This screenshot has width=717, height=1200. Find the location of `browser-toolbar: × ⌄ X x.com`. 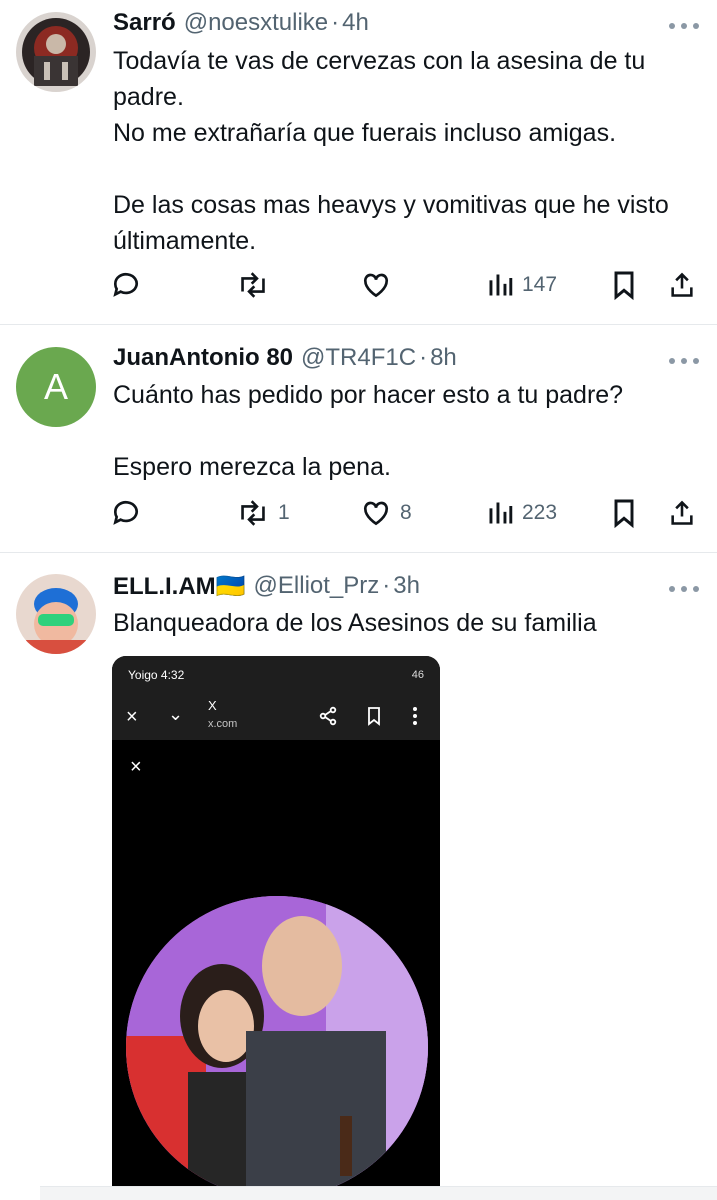

browser-toolbar: × ⌄ X x.com is located at coordinates (276, 717).